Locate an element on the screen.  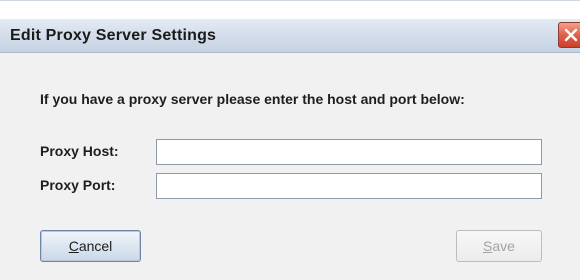
title-bar: Edit Proxy Server Settings is located at coordinates (290, 36).